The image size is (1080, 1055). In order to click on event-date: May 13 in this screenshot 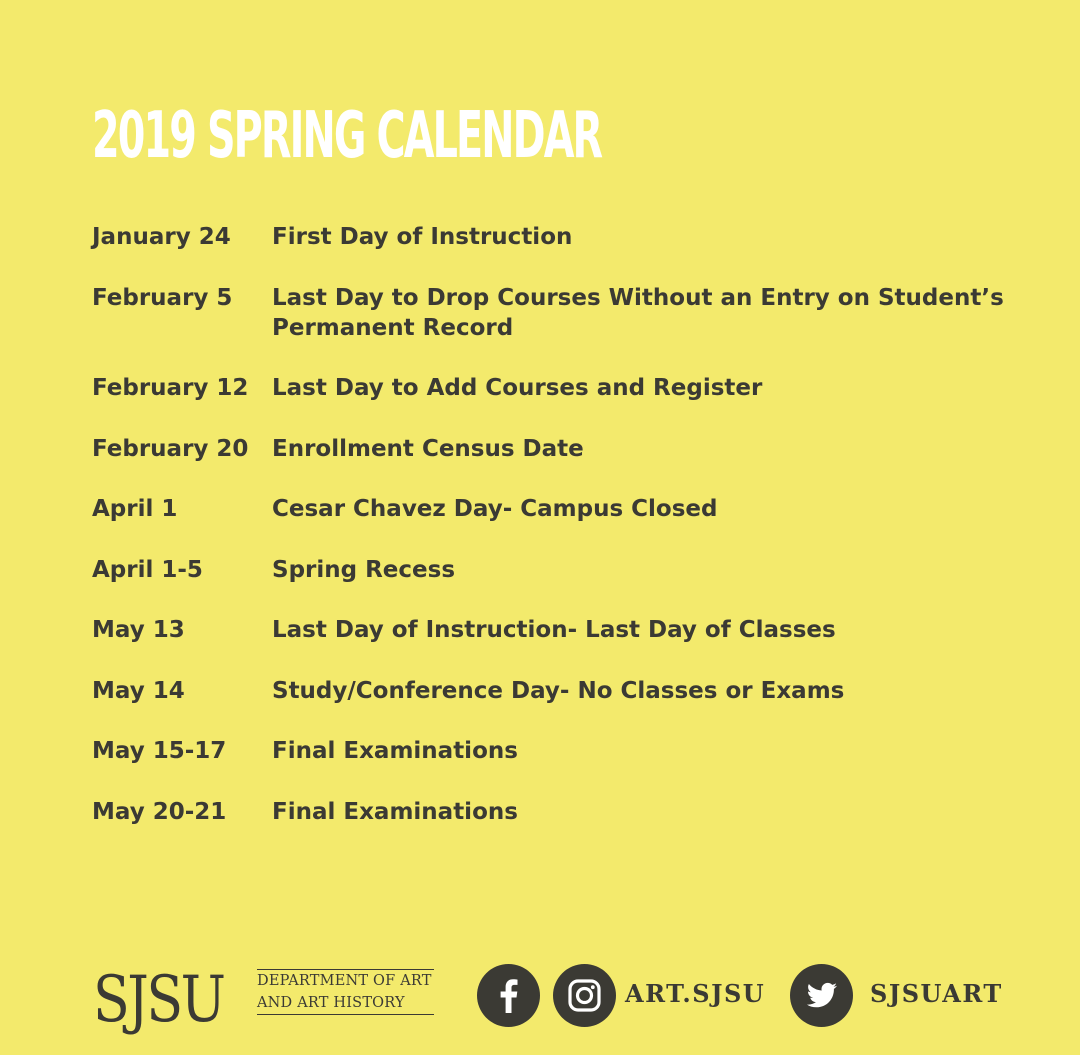, I will do `click(138, 630)`.